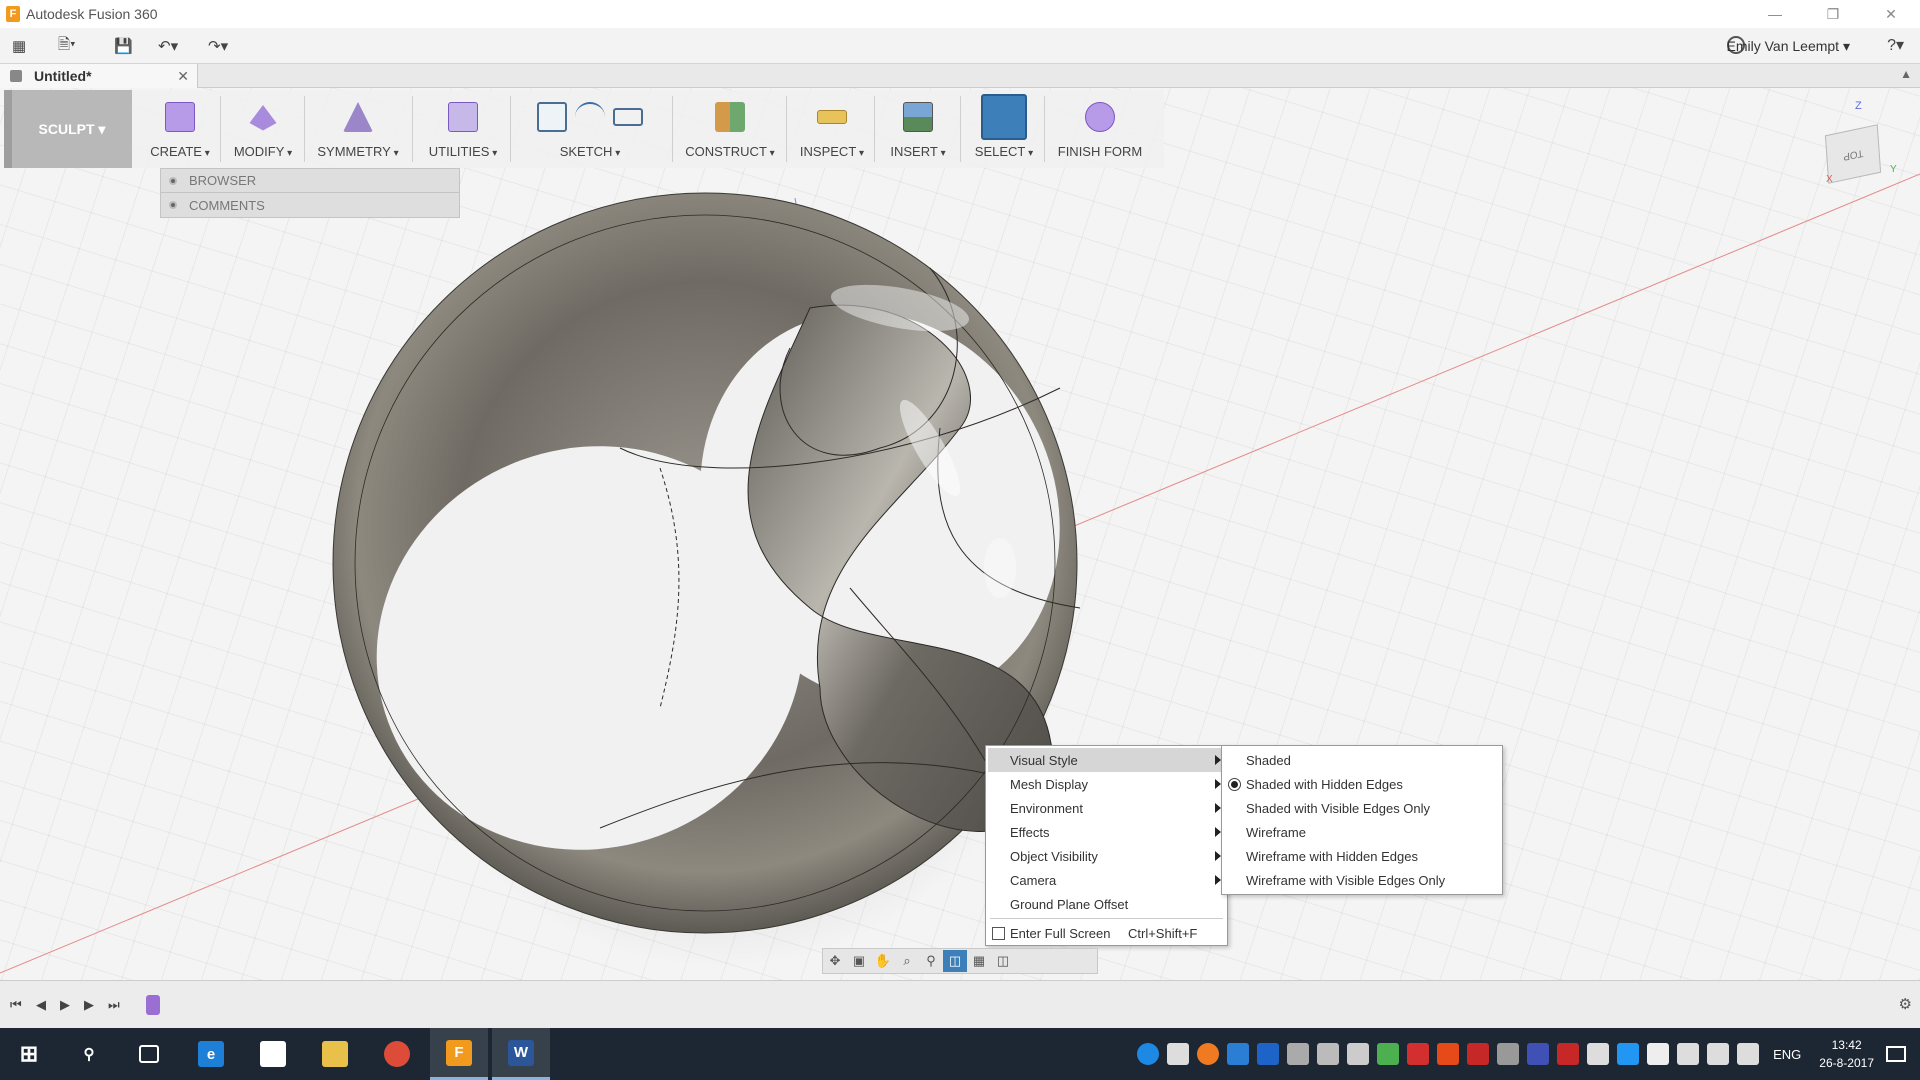 The image size is (1920, 1080). What do you see at coordinates (1718, 1054) in the screenshot?
I see `volume-icon` at bounding box center [1718, 1054].